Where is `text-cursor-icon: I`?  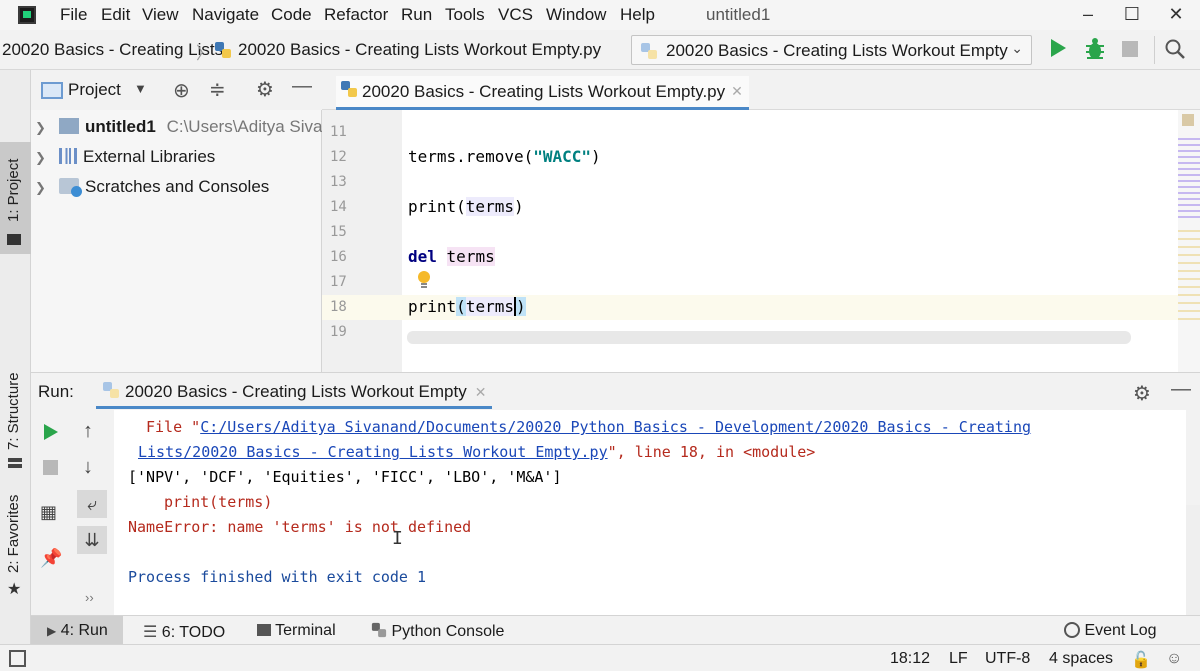 text-cursor-icon: I is located at coordinates (397, 538).